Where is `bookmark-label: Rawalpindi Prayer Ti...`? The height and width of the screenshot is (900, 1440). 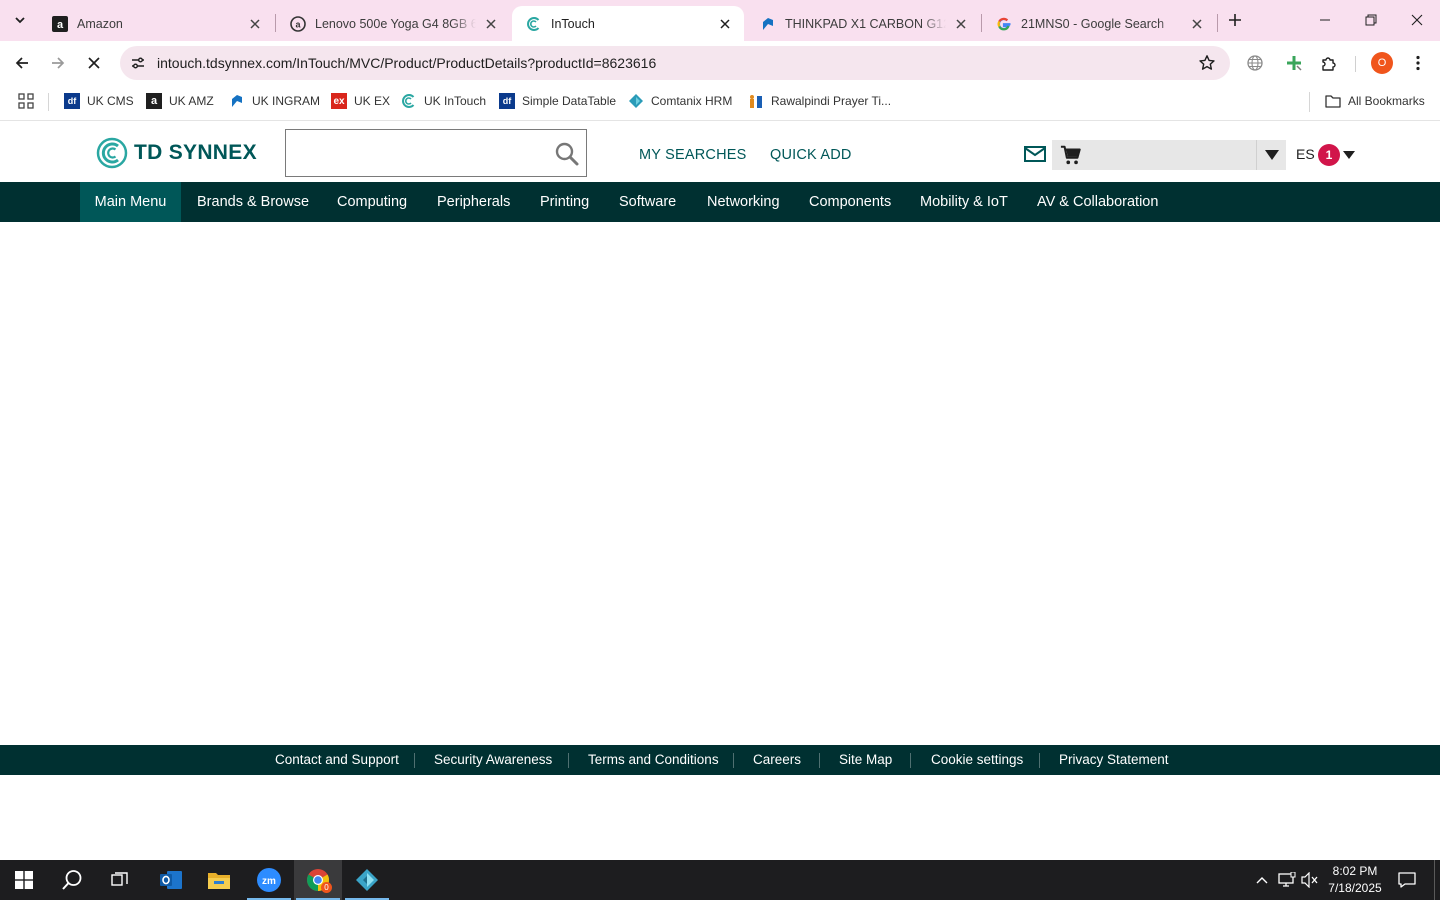
bookmark-label: Rawalpindi Prayer Ti... is located at coordinates (831, 101).